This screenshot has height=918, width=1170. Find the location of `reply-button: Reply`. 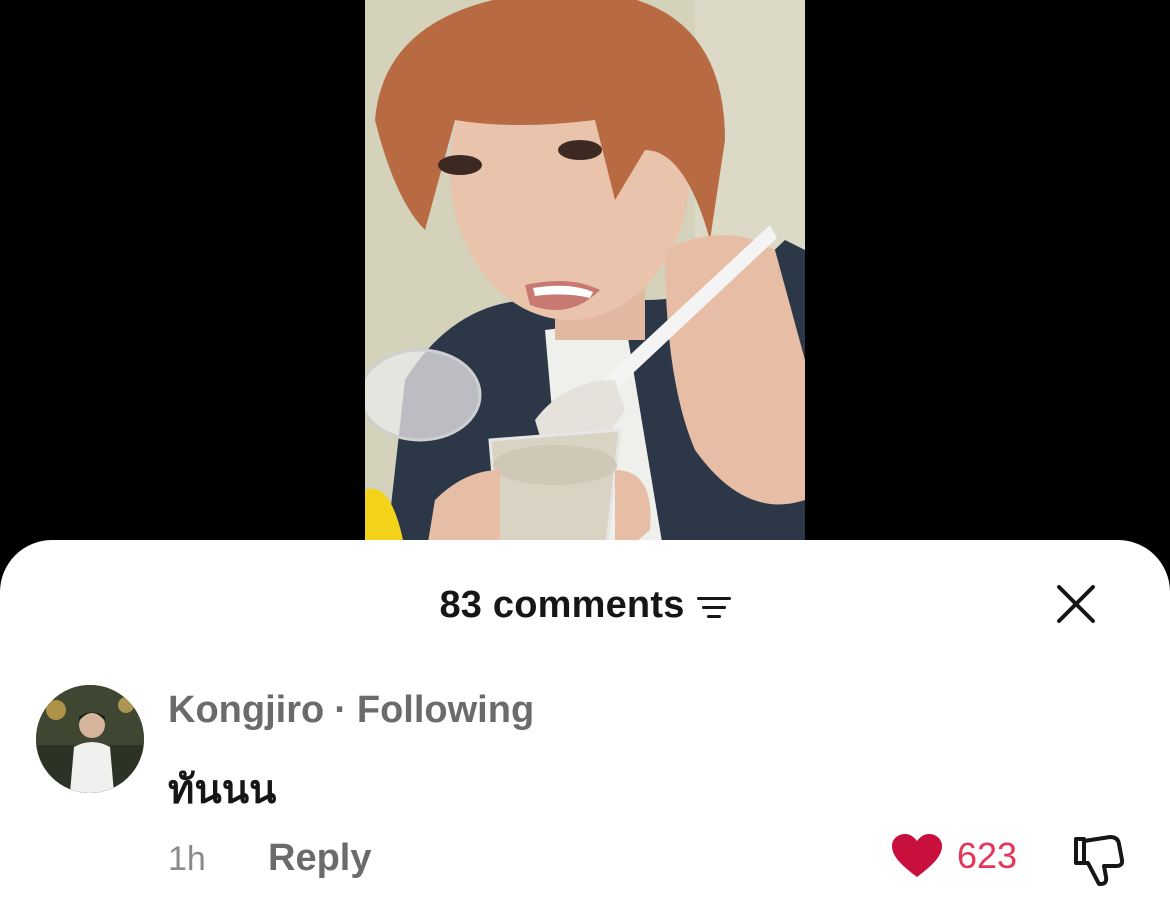

reply-button: Reply is located at coordinates (319, 858).